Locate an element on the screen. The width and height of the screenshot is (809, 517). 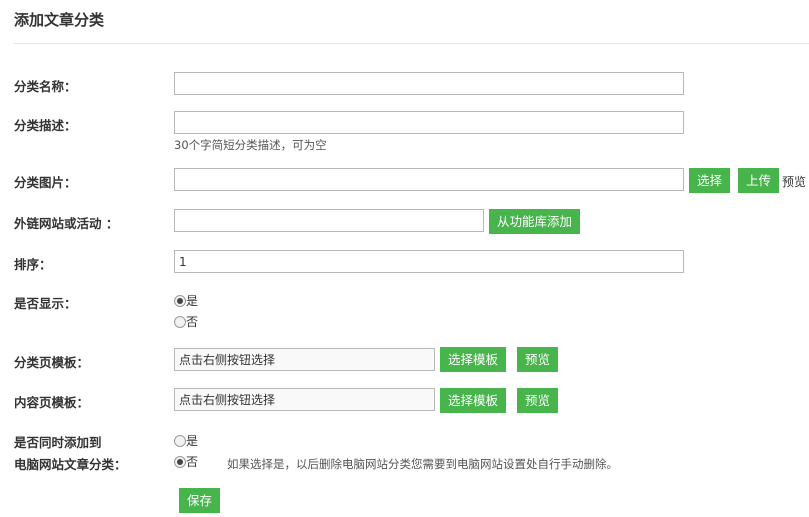
sync-pc-option-no: 否 is located at coordinates (186, 461).